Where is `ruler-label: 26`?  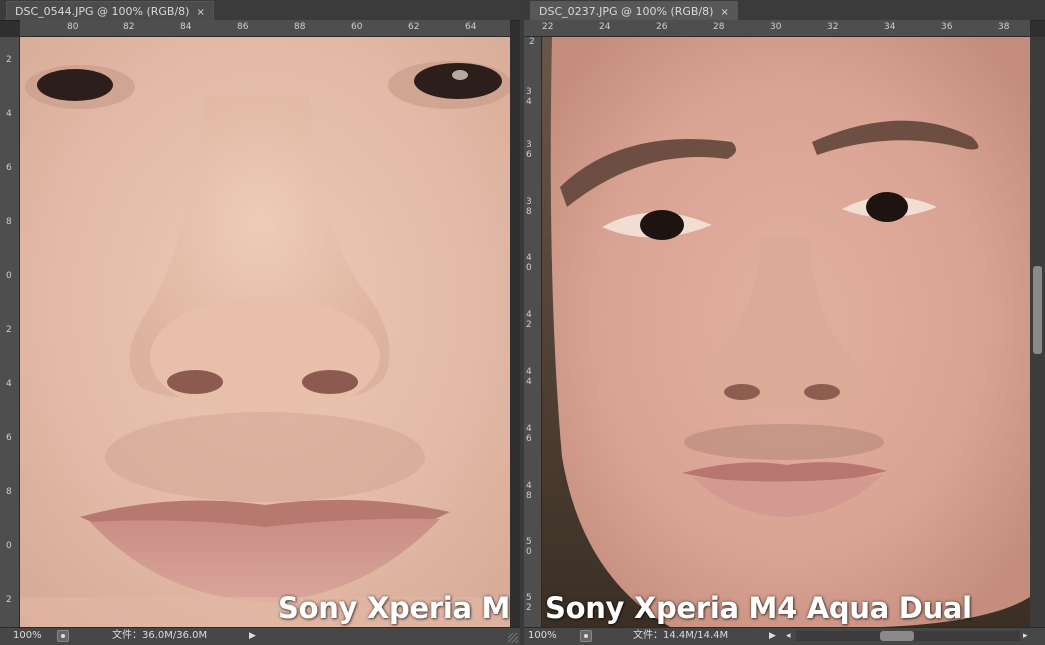
ruler-label: 26 is located at coordinates (662, 27).